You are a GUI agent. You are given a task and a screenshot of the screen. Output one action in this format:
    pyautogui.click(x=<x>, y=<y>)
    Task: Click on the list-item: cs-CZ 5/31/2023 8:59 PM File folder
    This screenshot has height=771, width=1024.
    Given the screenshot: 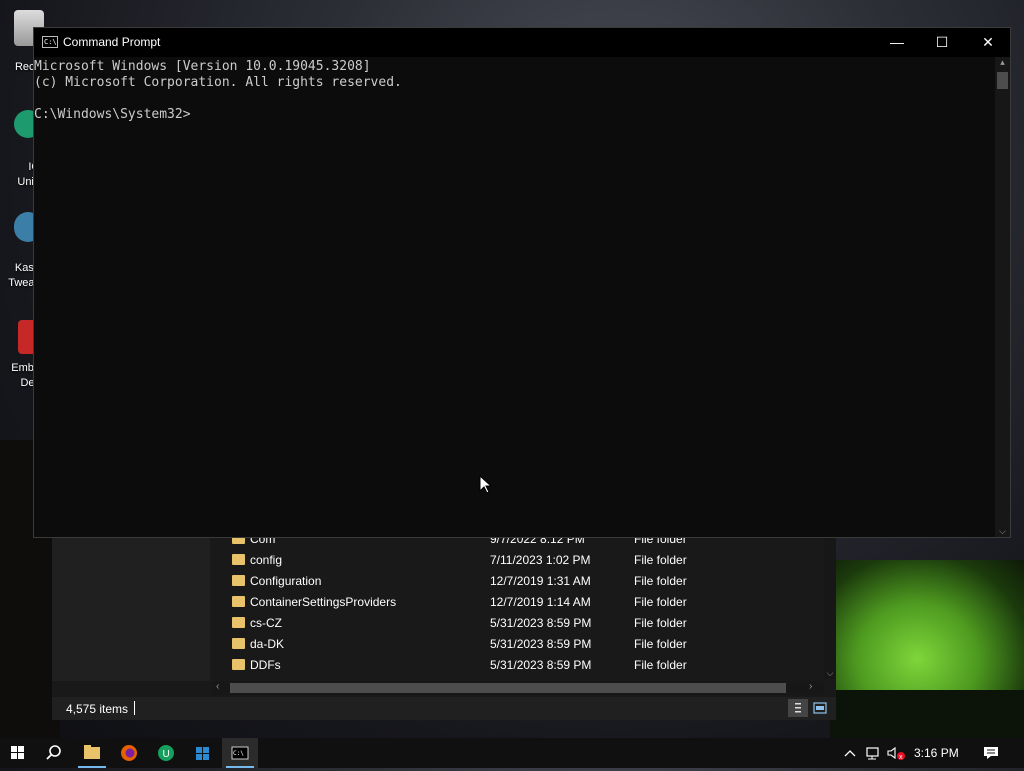 What is the action you would take?
    pyautogui.click(x=518, y=623)
    